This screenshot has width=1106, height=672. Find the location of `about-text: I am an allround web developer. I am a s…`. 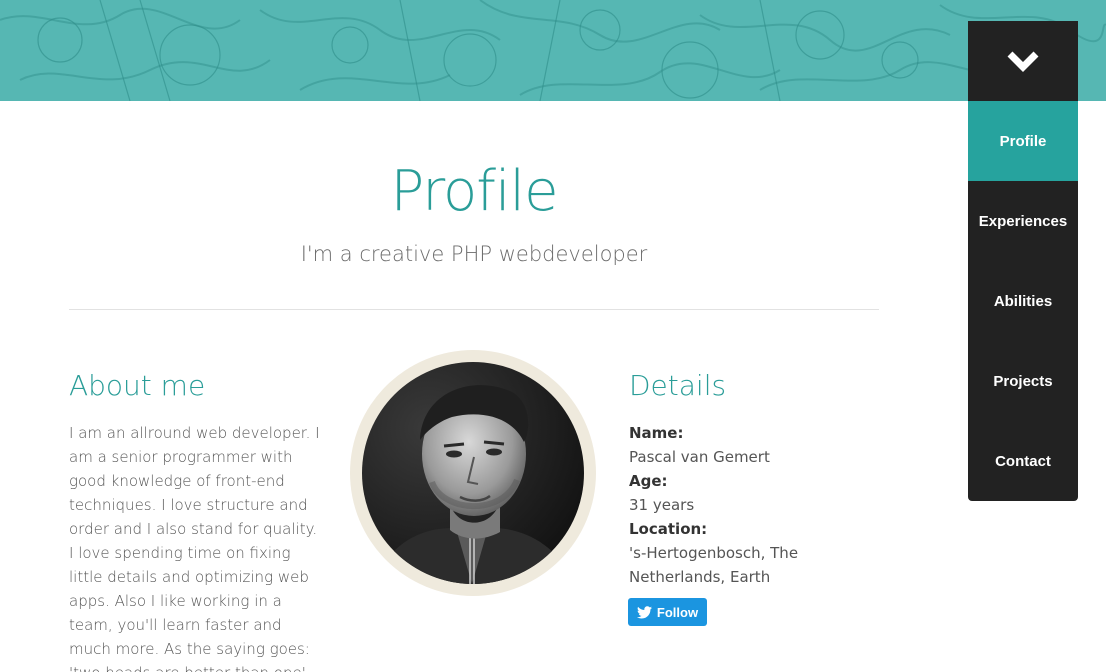

about-text: I am an allround web developer. I am a s… is located at coordinates (194, 548).